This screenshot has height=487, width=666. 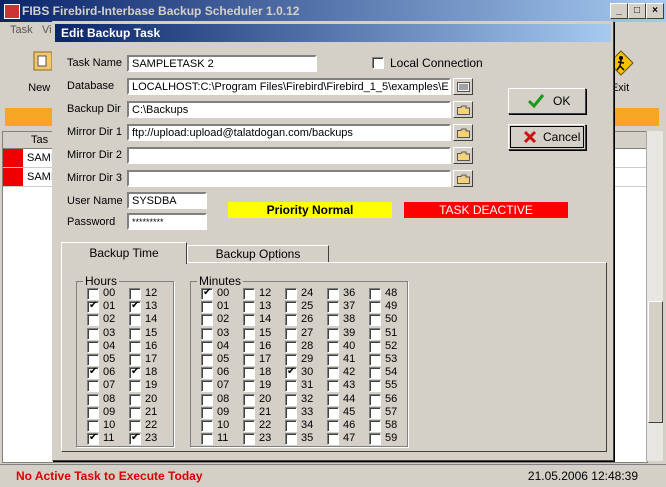 I want to click on tab-backup-time: Backup Time, so click(x=124, y=253).